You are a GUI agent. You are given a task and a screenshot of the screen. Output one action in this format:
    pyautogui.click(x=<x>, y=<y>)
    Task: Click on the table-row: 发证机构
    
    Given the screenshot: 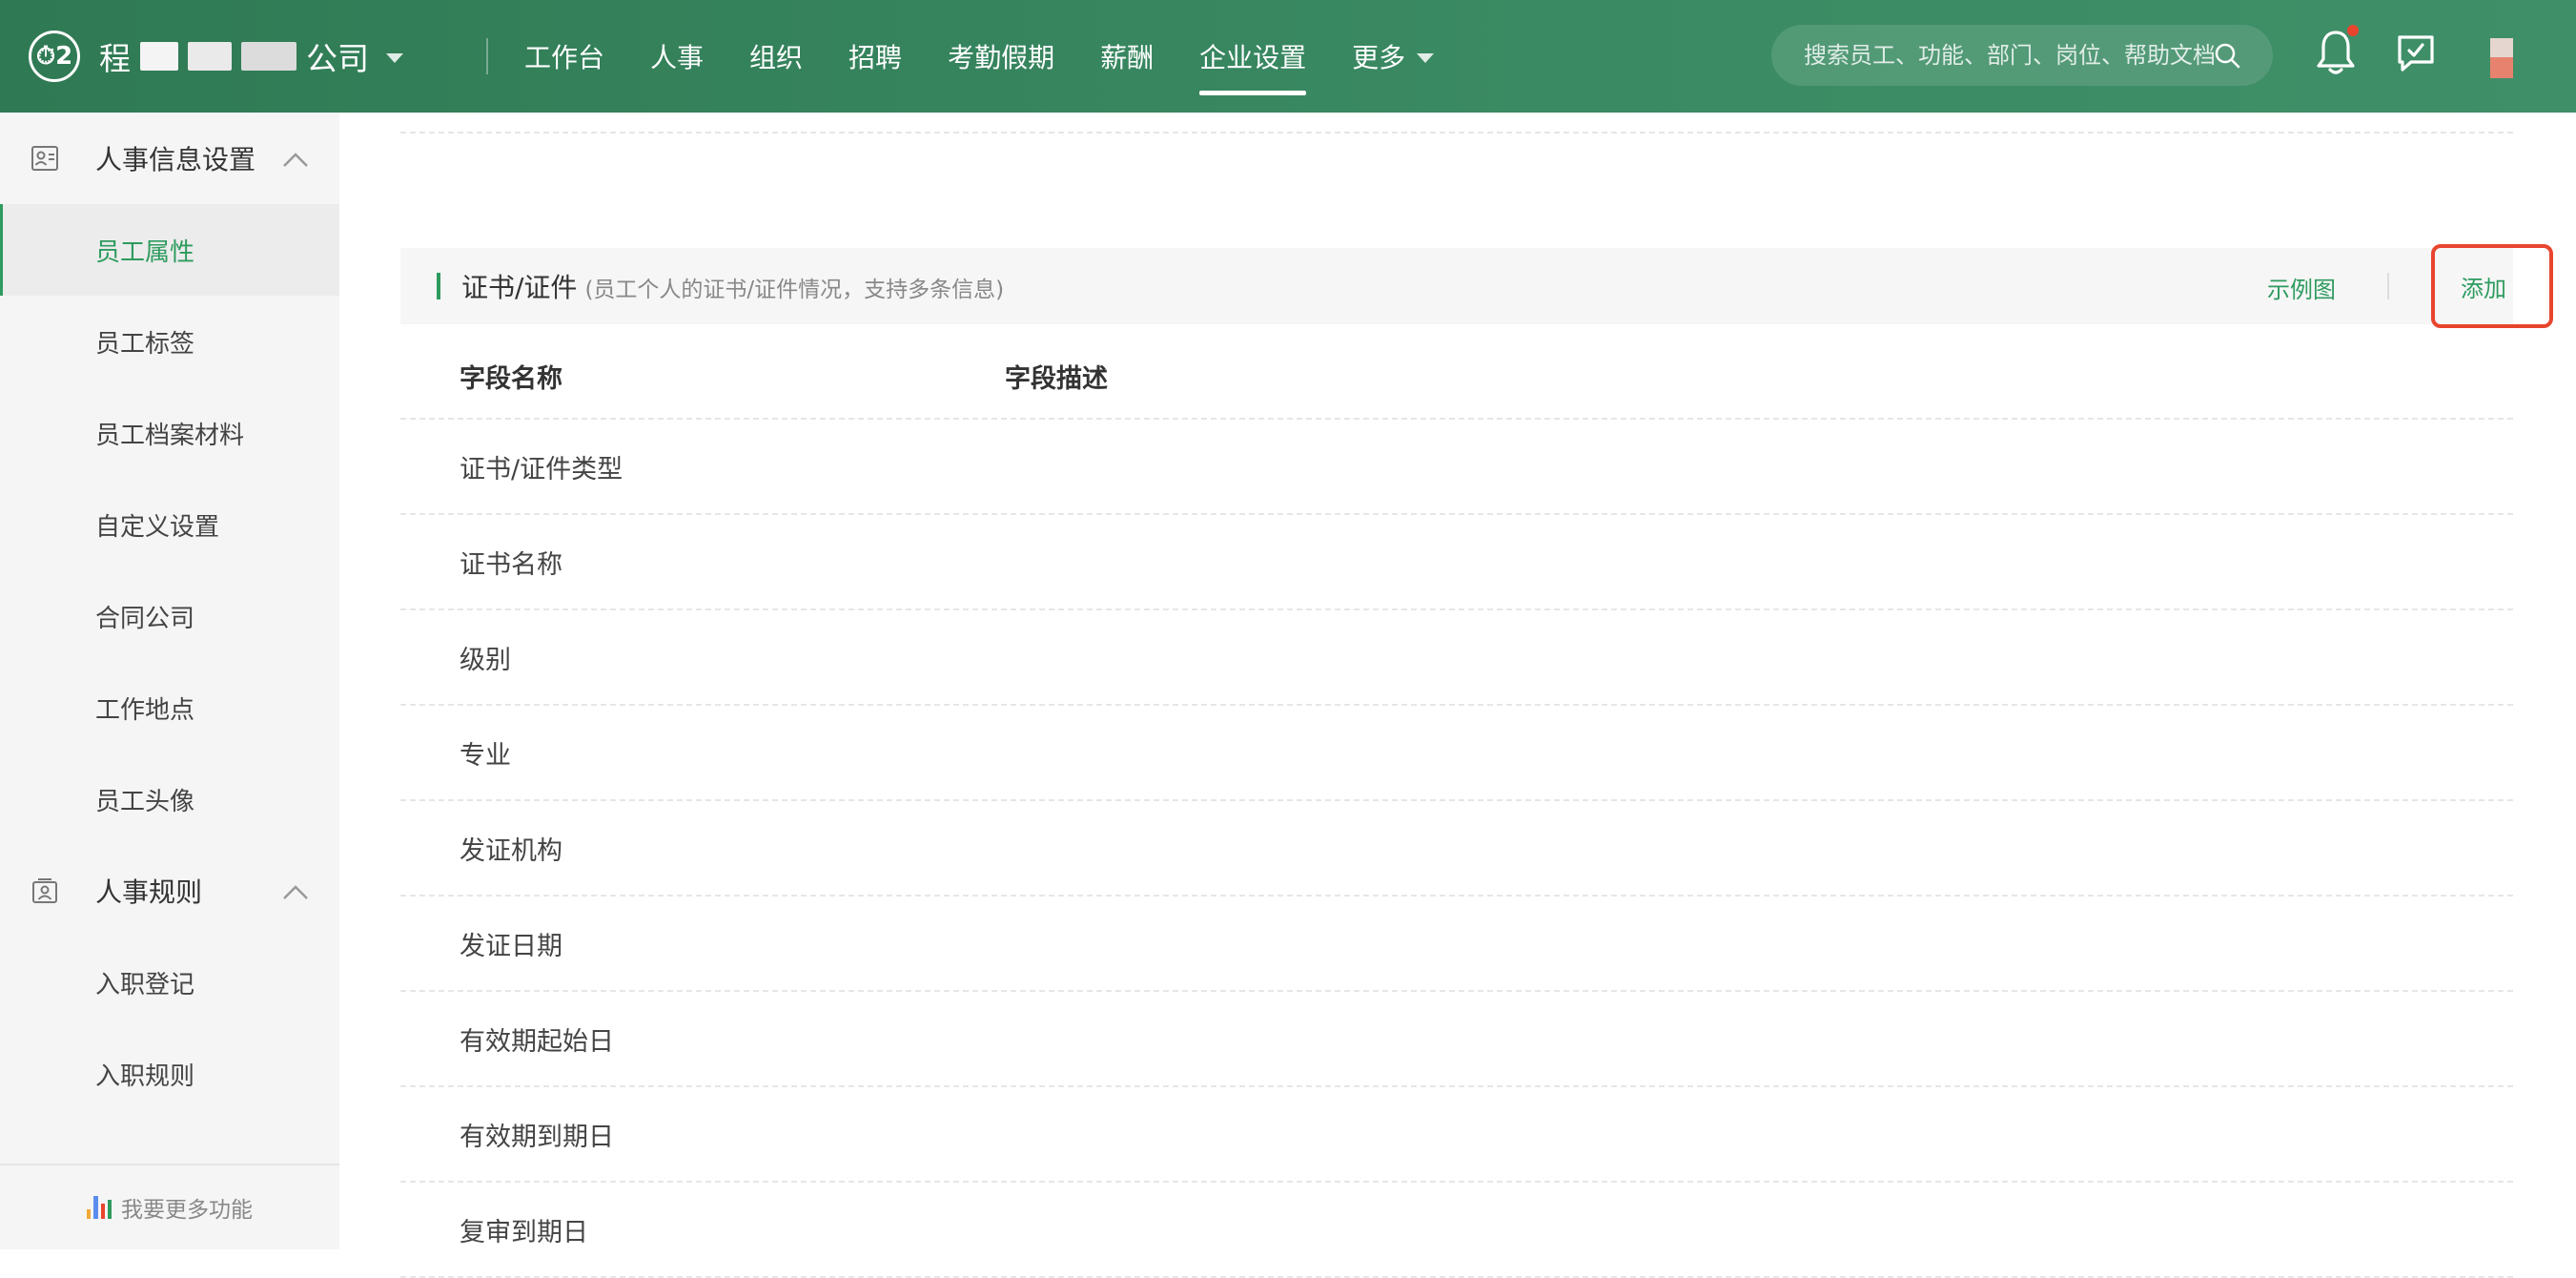 What is the action you would take?
    pyautogui.click(x=1457, y=849)
    